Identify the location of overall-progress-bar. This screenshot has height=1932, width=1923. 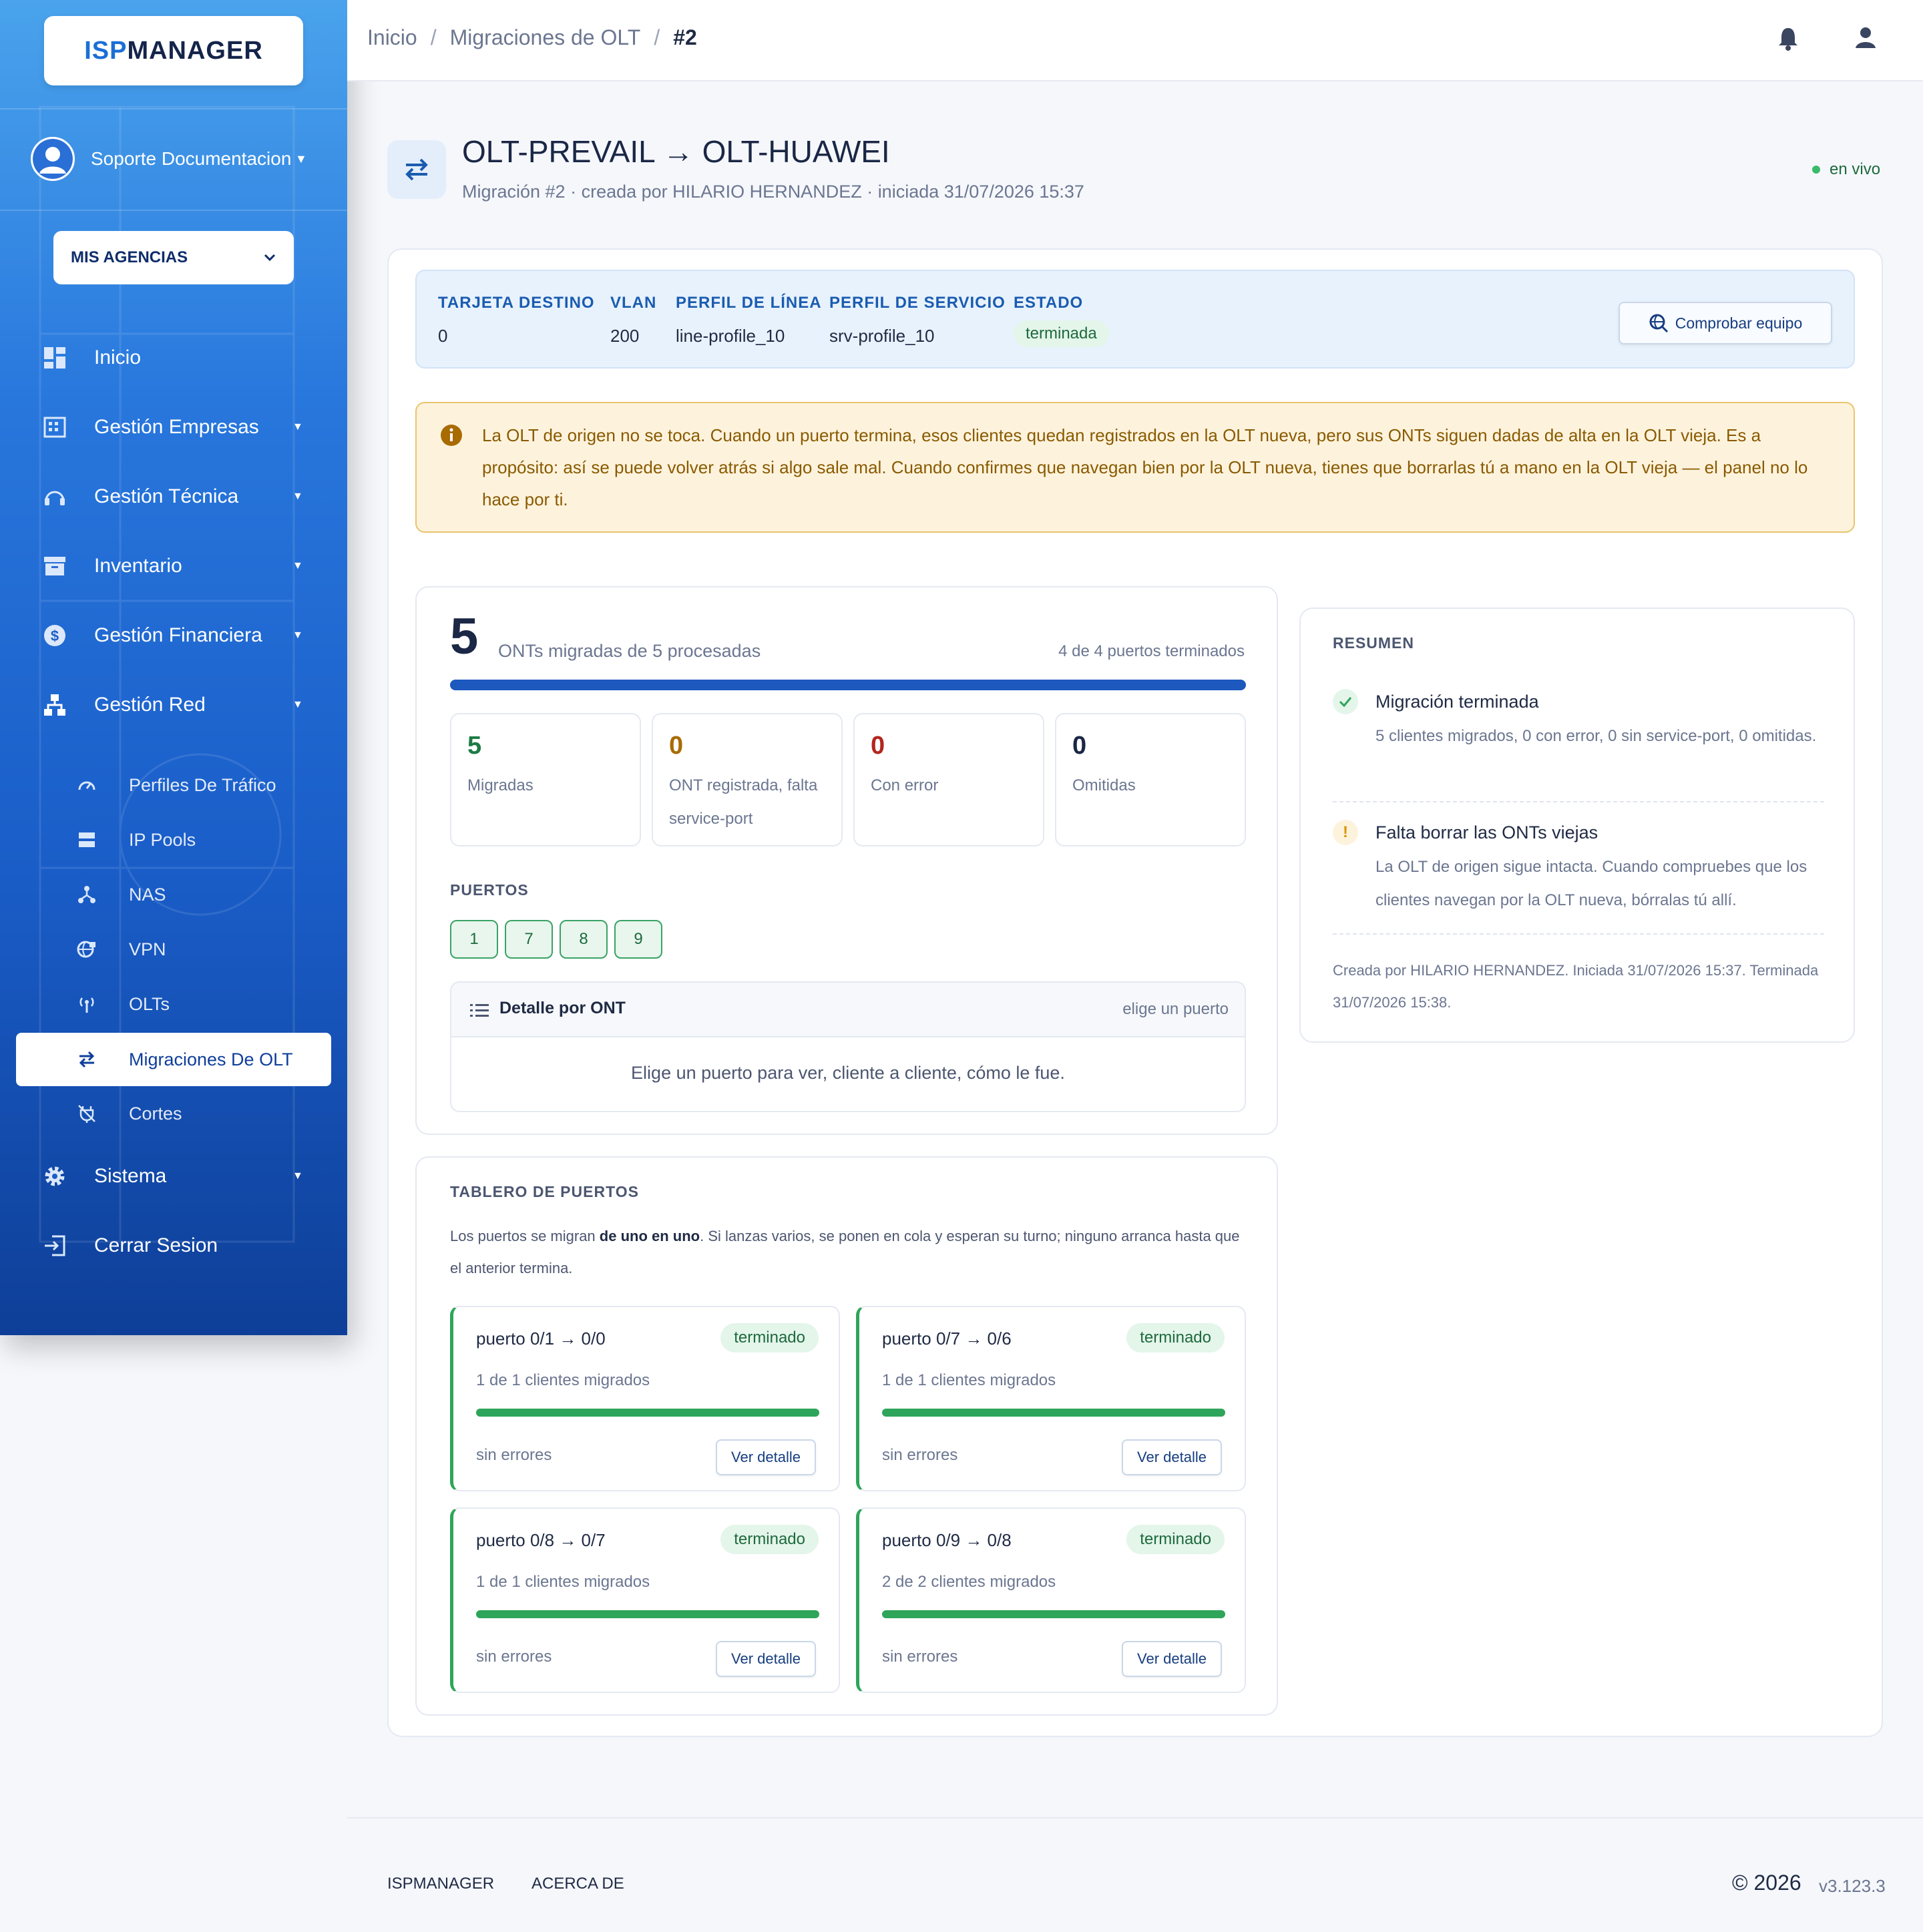
(848, 685).